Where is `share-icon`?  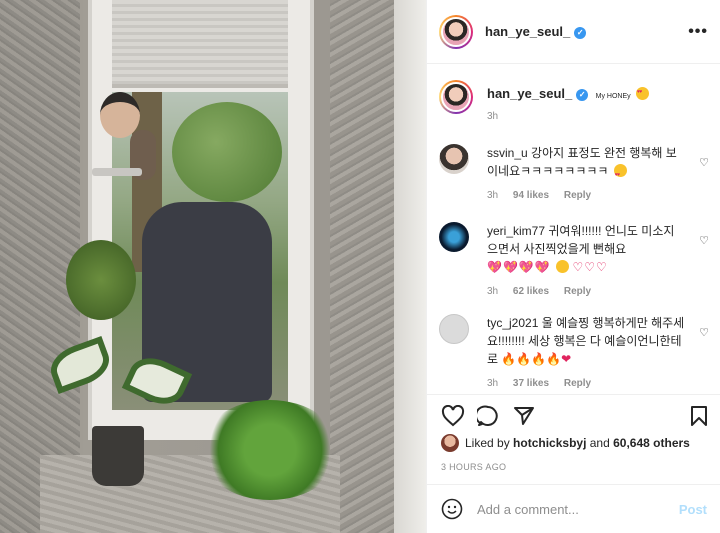 share-icon is located at coordinates (524, 416).